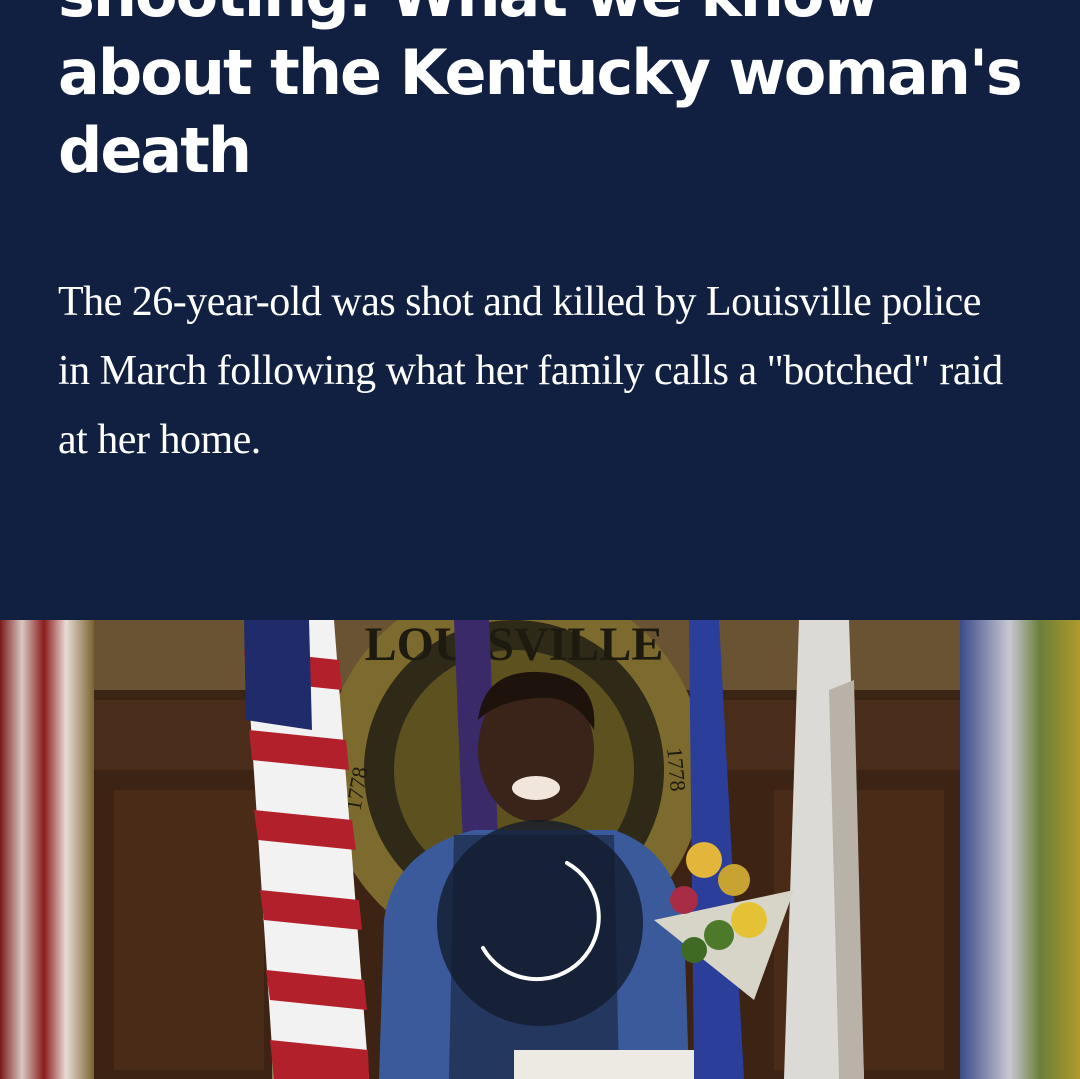  What do you see at coordinates (514, 645) in the screenshot?
I see `seal-text: LOUISVILLE` at bounding box center [514, 645].